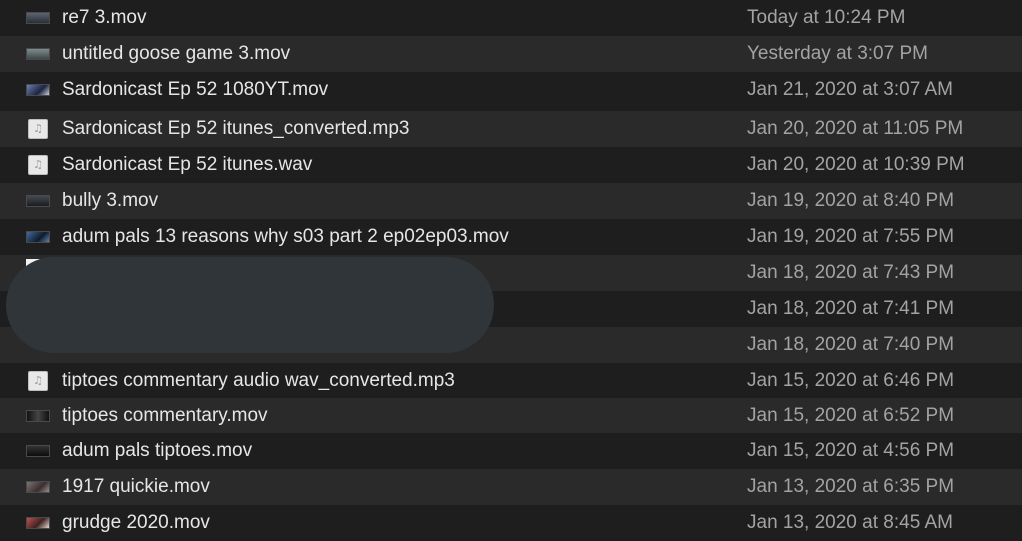 This screenshot has height=541, width=1022. Describe the element at coordinates (851, 450) in the screenshot. I see `date-modified: Jan 15, 2020 at 4:56 PM` at that location.